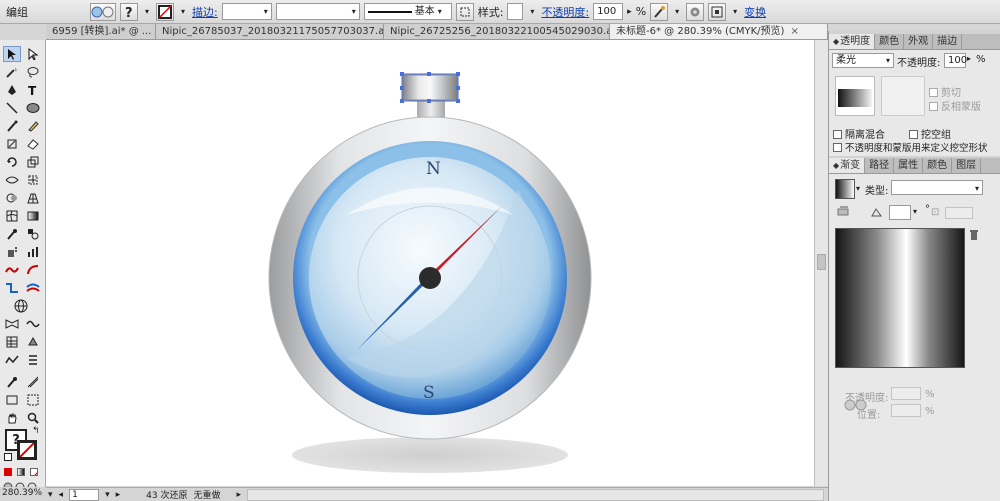 This screenshot has width=1000, height=501. Describe the element at coordinates (33, 108) in the screenshot. I see `ellipse-tool-icon` at that location.